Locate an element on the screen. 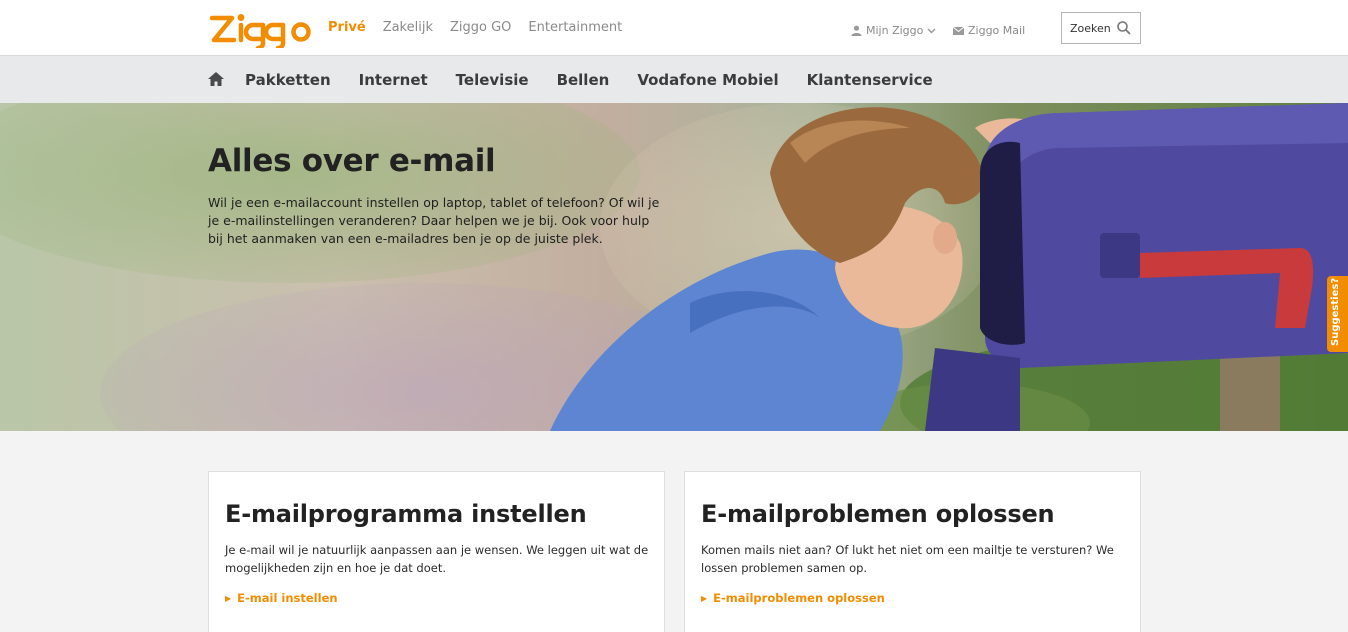 Image resolution: width=1348 pixels, height=632 pixels. link-label: E-mailproblemen oplossen is located at coordinates (799, 598).